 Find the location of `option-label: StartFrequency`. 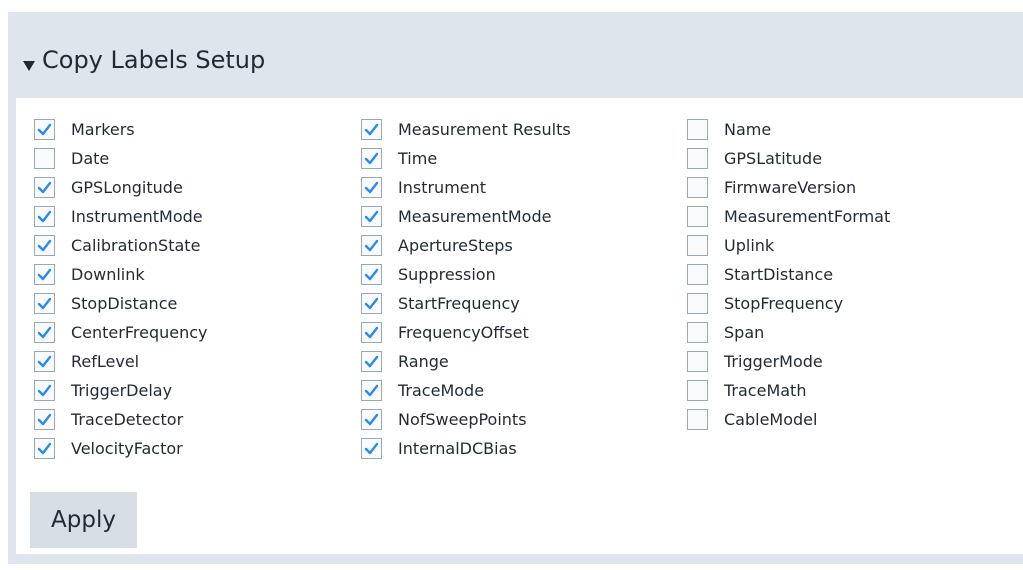

option-label: StartFrequency is located at coordinates (459, 303).